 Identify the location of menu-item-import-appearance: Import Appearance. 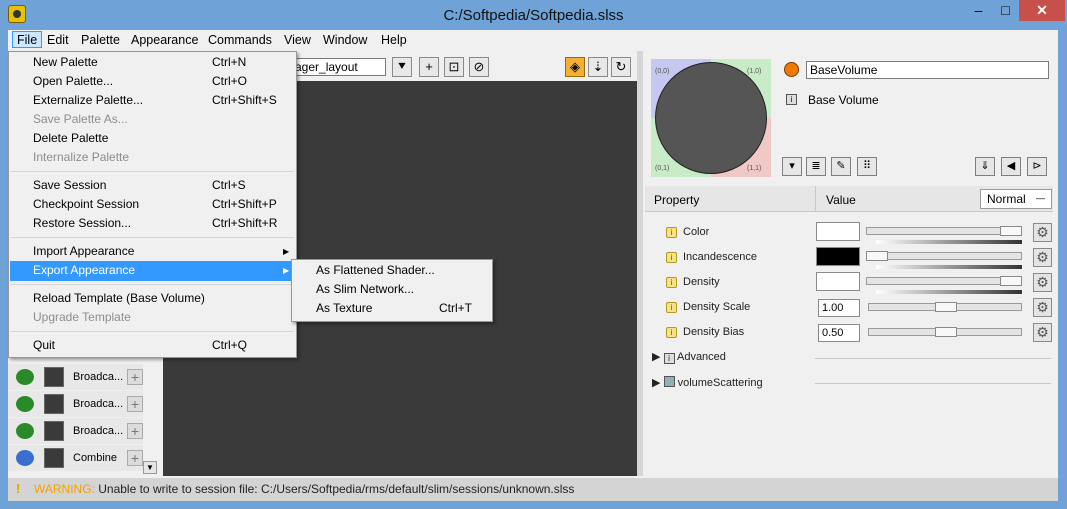
(83, 251).